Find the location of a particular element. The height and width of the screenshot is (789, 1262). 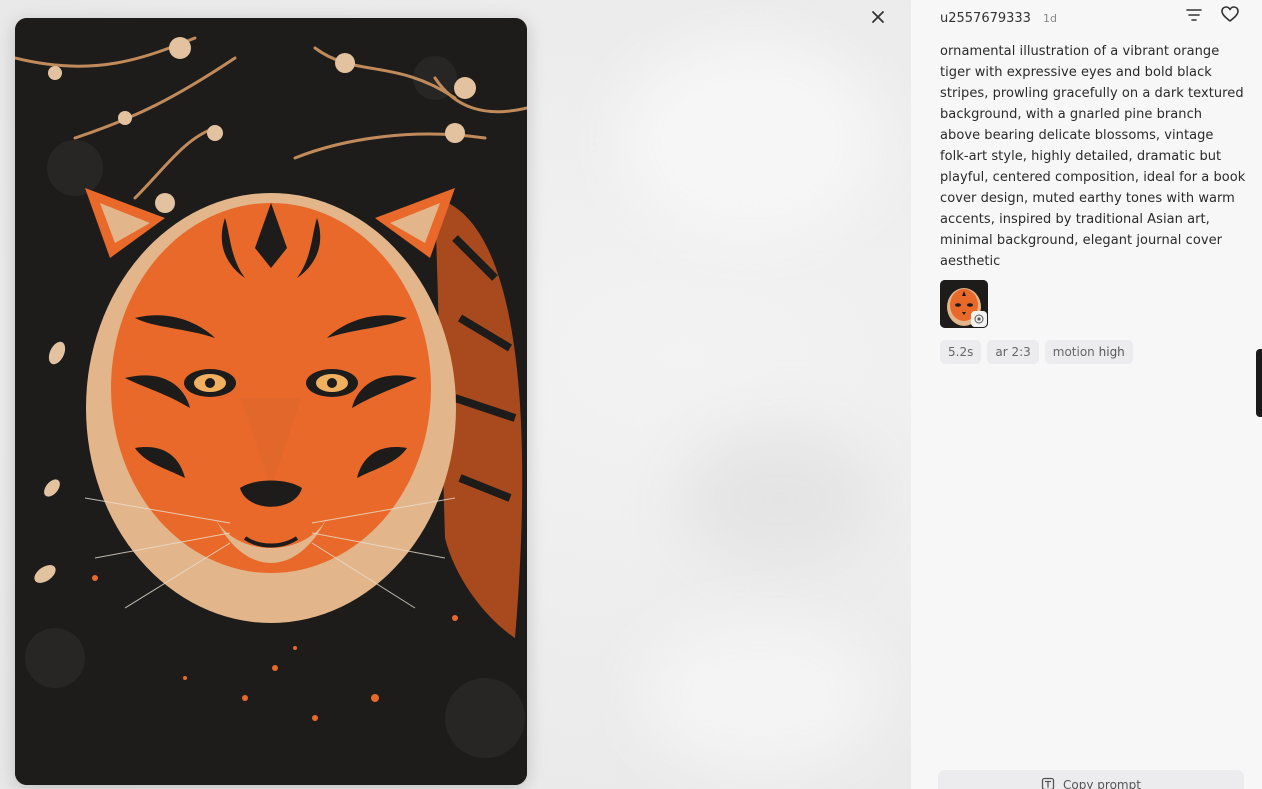

close-button is located at coordinates (878, 18).